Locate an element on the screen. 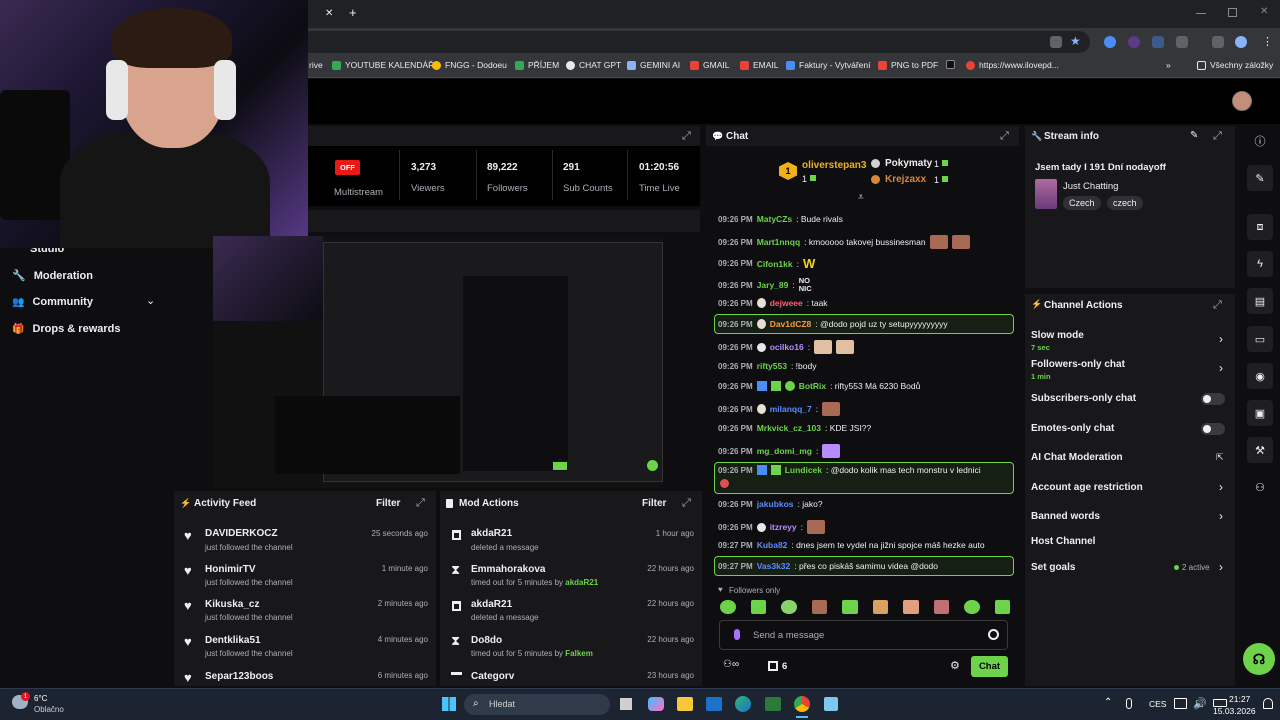  set-goals-label: Set goals is located at coordinates (1053, 567).